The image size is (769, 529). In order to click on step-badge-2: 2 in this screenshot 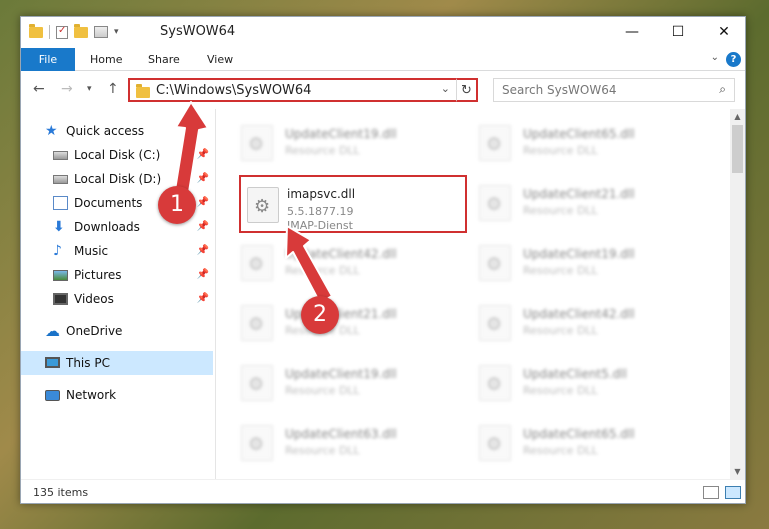, I will do `click(320, 315)`.